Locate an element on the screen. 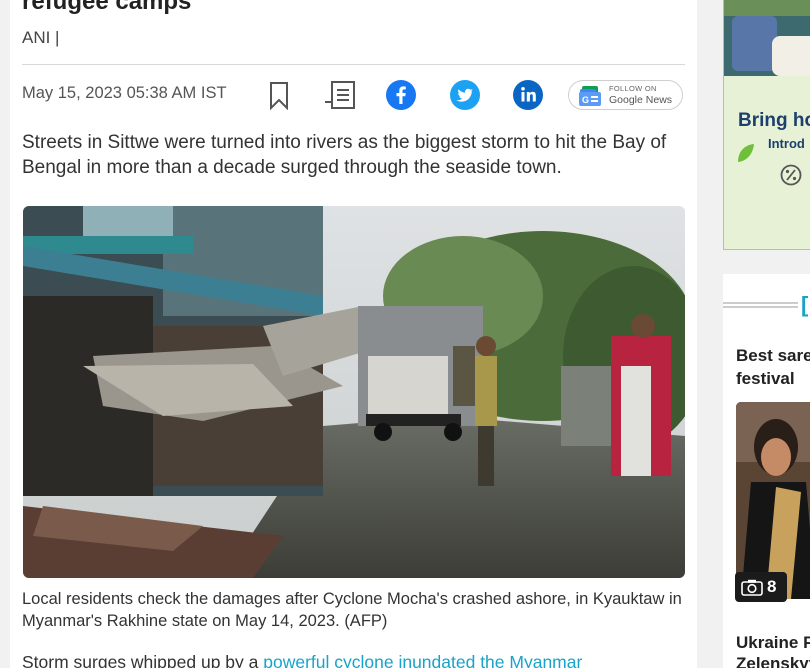 This screenshot has height=668, width=810. ad-image is located at coordinates (767, 48).